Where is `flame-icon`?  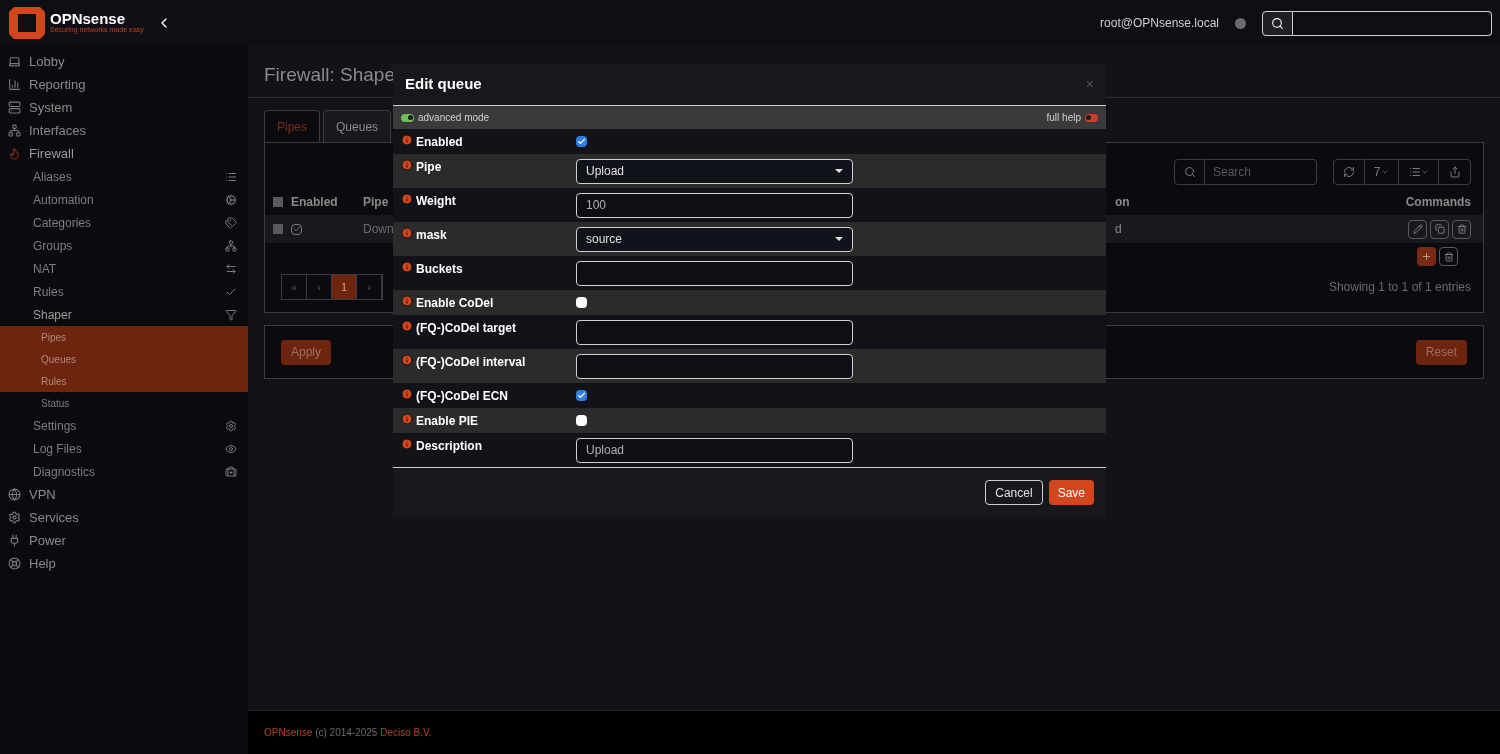 flame-icon is located at coordinates (14, 153).